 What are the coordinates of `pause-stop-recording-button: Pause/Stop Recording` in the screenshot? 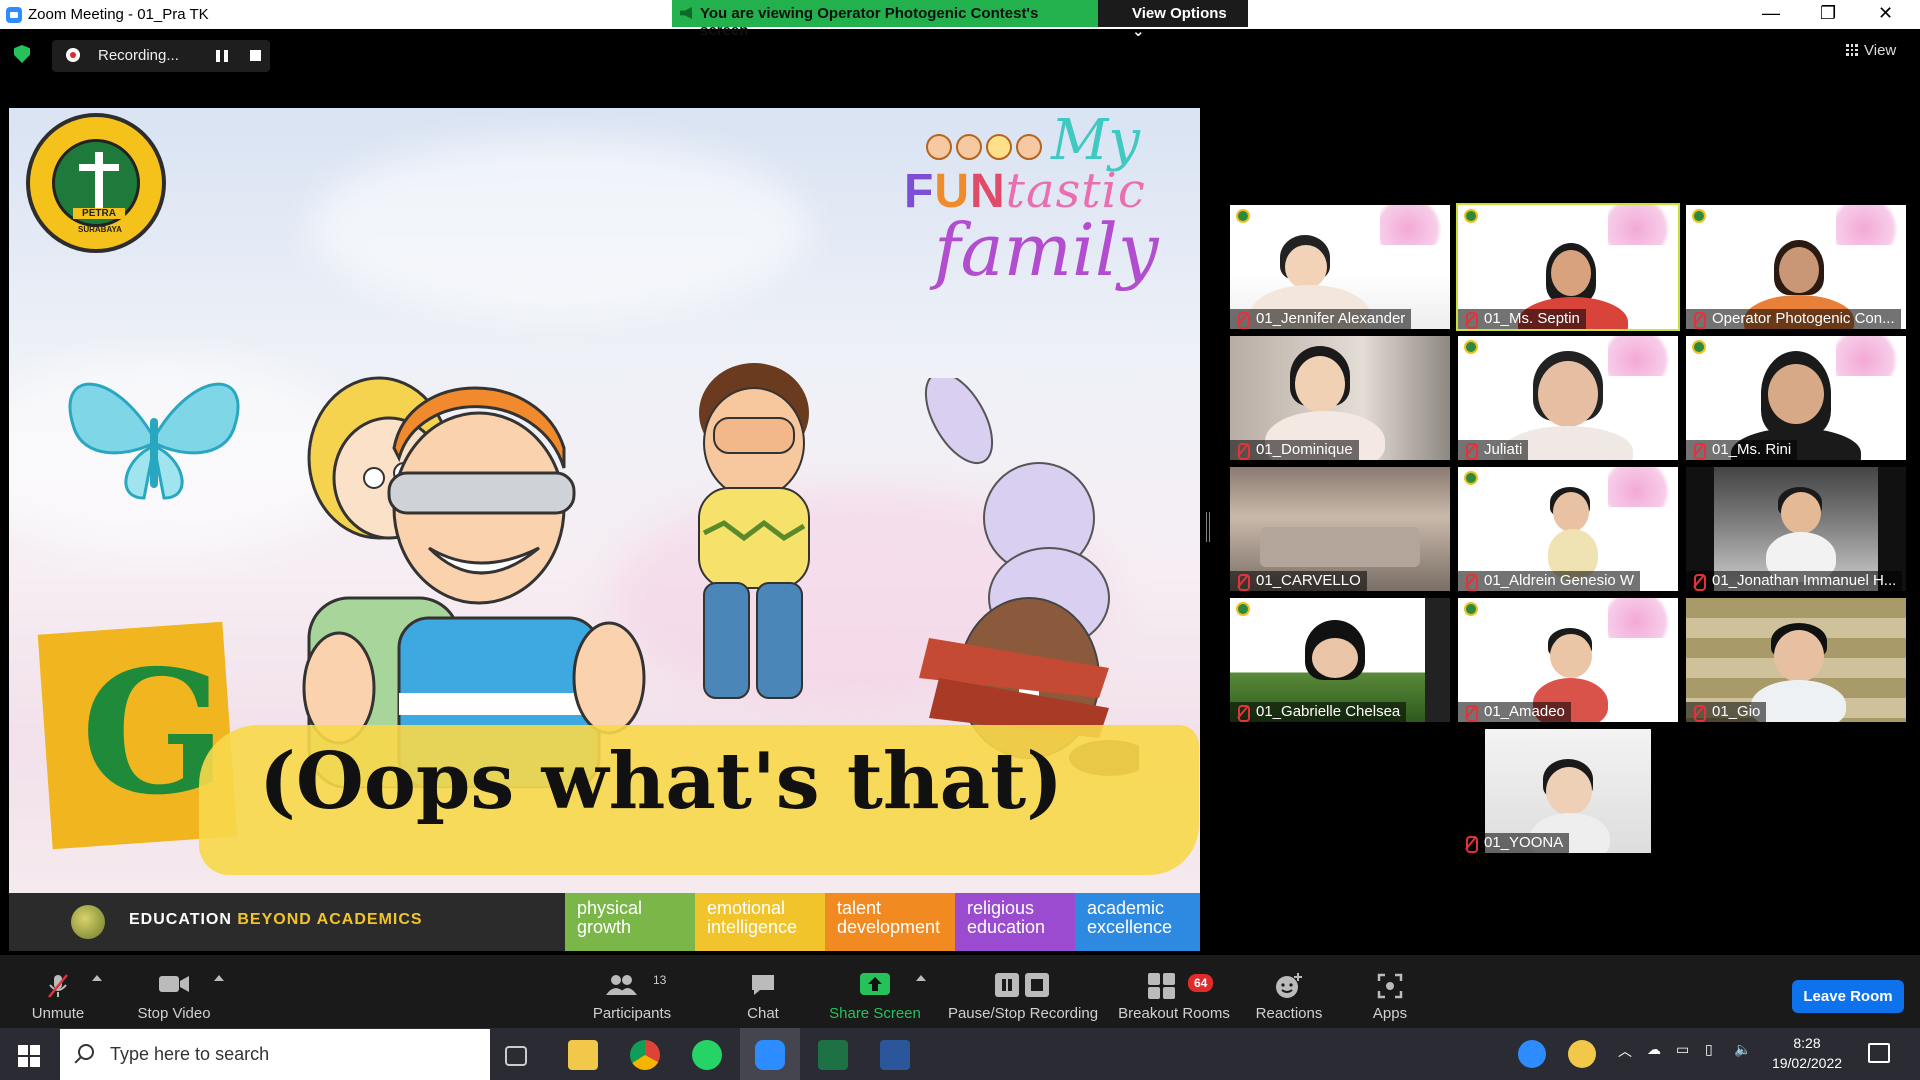 It's located at (1023, 991).